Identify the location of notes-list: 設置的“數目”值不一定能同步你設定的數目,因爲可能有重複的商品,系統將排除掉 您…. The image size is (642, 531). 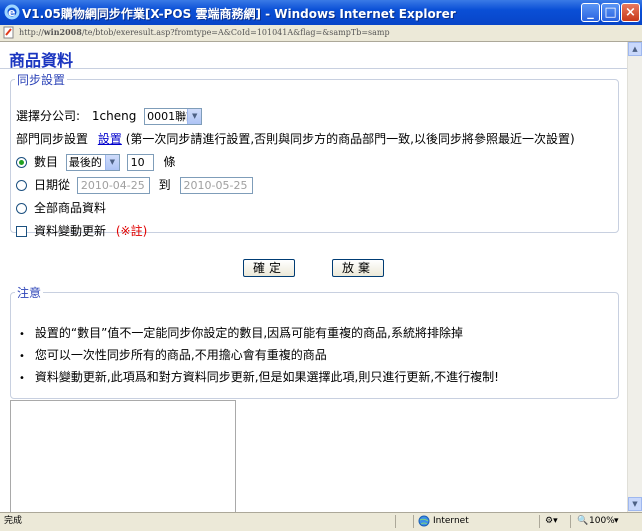
(259, 355).